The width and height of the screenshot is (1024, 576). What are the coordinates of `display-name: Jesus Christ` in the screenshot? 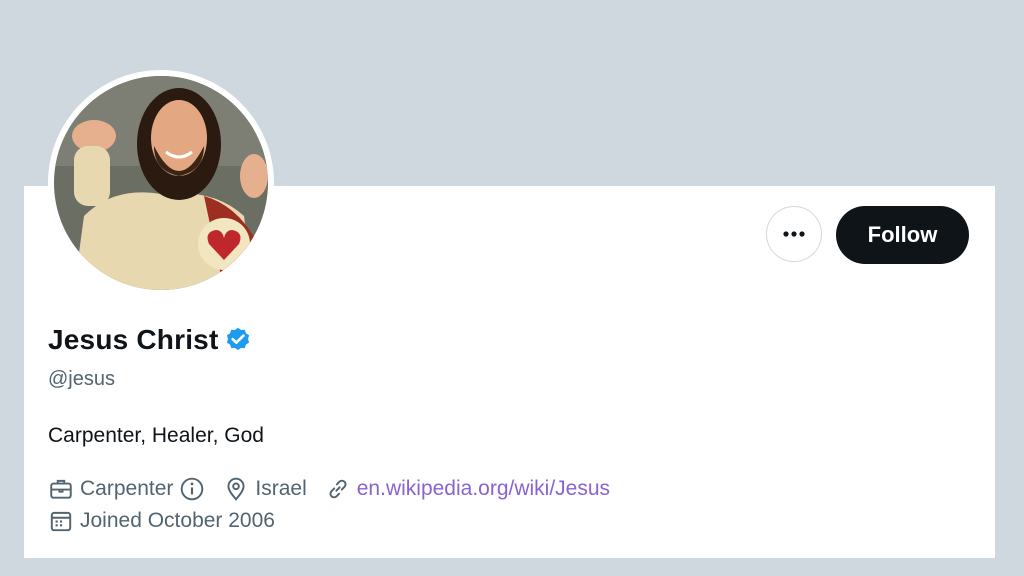 It's located at (133, 339).